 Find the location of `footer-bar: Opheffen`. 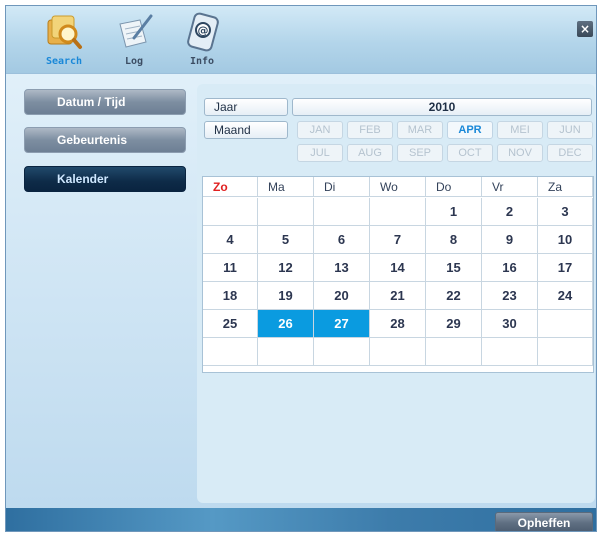

footer-bar: Opheffen is located at coordinates (301, 519).